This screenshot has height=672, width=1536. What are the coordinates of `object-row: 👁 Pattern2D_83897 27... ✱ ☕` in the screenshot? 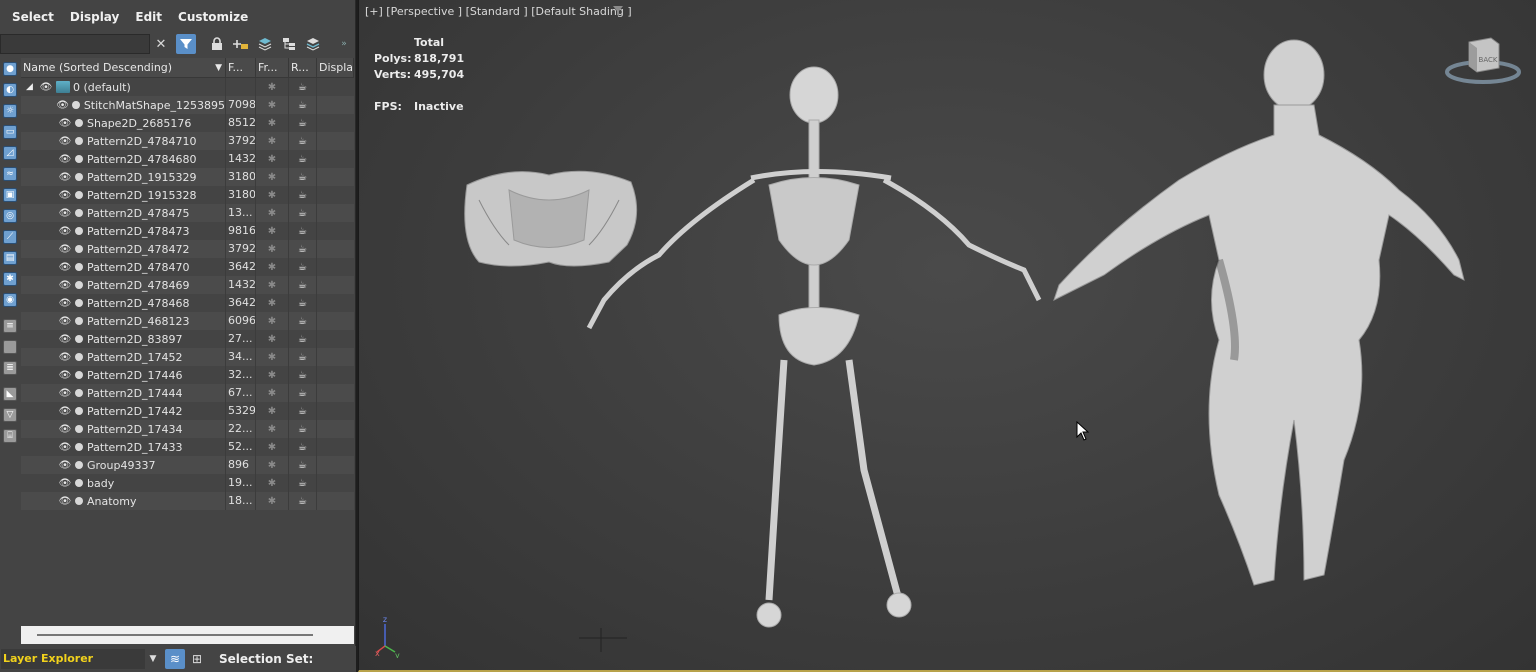 It's located at (187, 339).